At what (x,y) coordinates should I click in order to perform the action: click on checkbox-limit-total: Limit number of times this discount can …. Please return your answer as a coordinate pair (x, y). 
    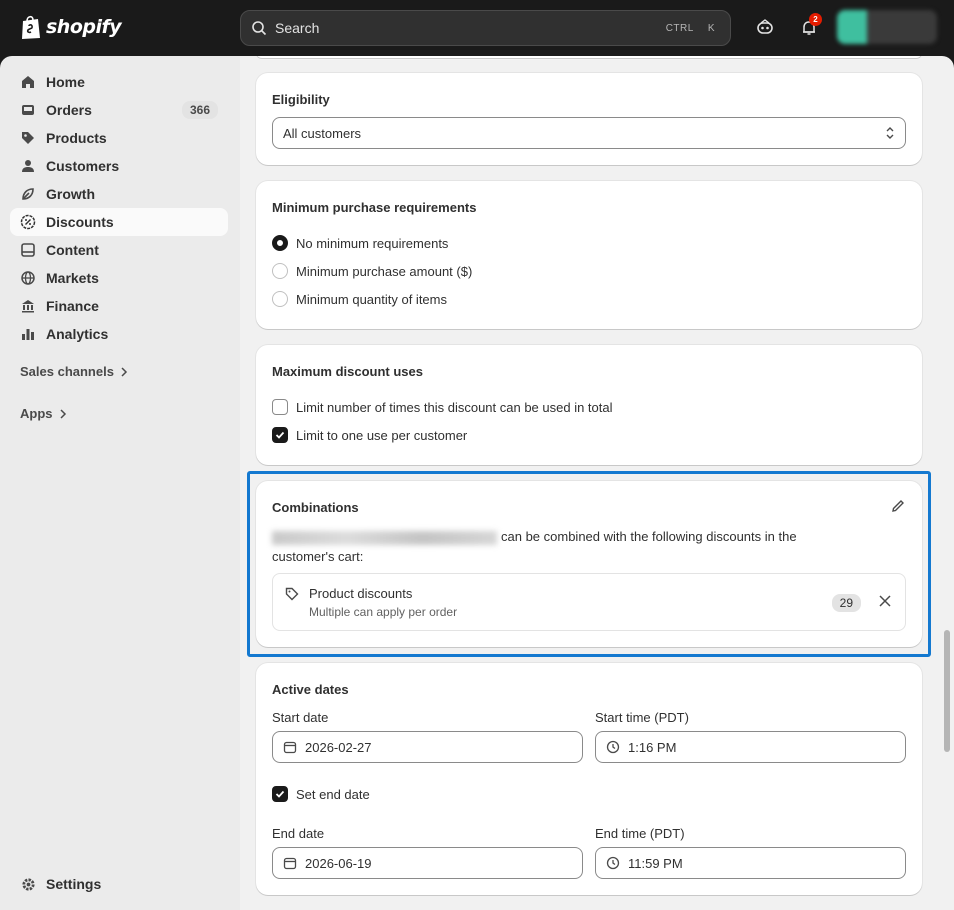
    Looking at the image, I should click on (442, 407).